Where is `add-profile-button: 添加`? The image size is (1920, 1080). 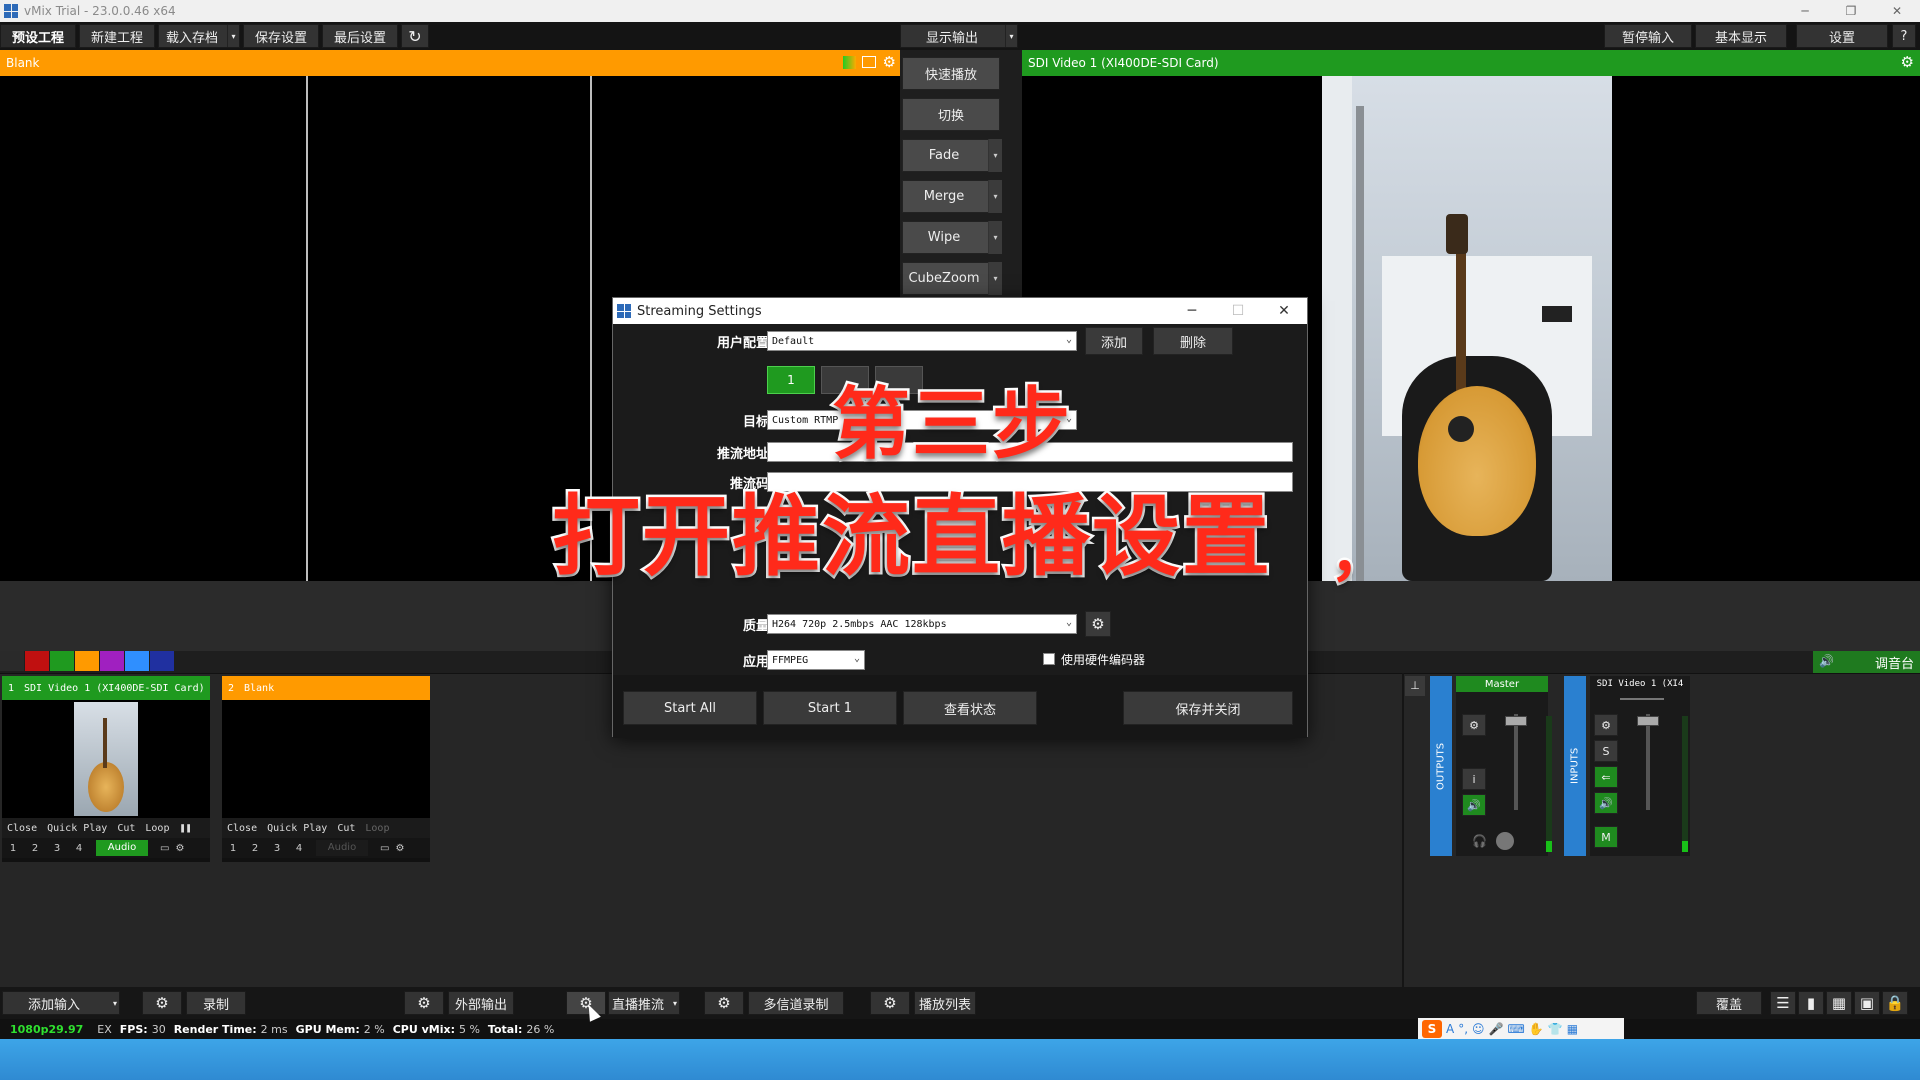
add-profile-button: 添加 is located at coordinates (1114, 341).